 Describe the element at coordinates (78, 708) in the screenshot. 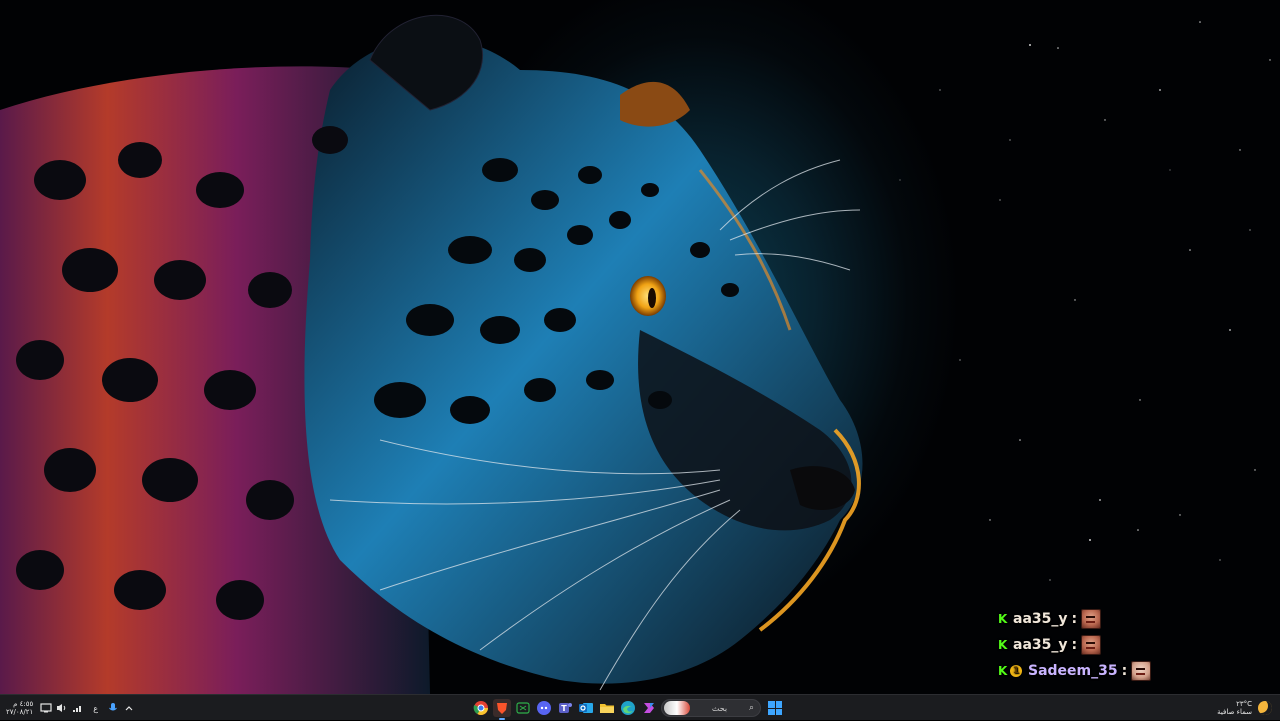

I see `network-icon` at that location.